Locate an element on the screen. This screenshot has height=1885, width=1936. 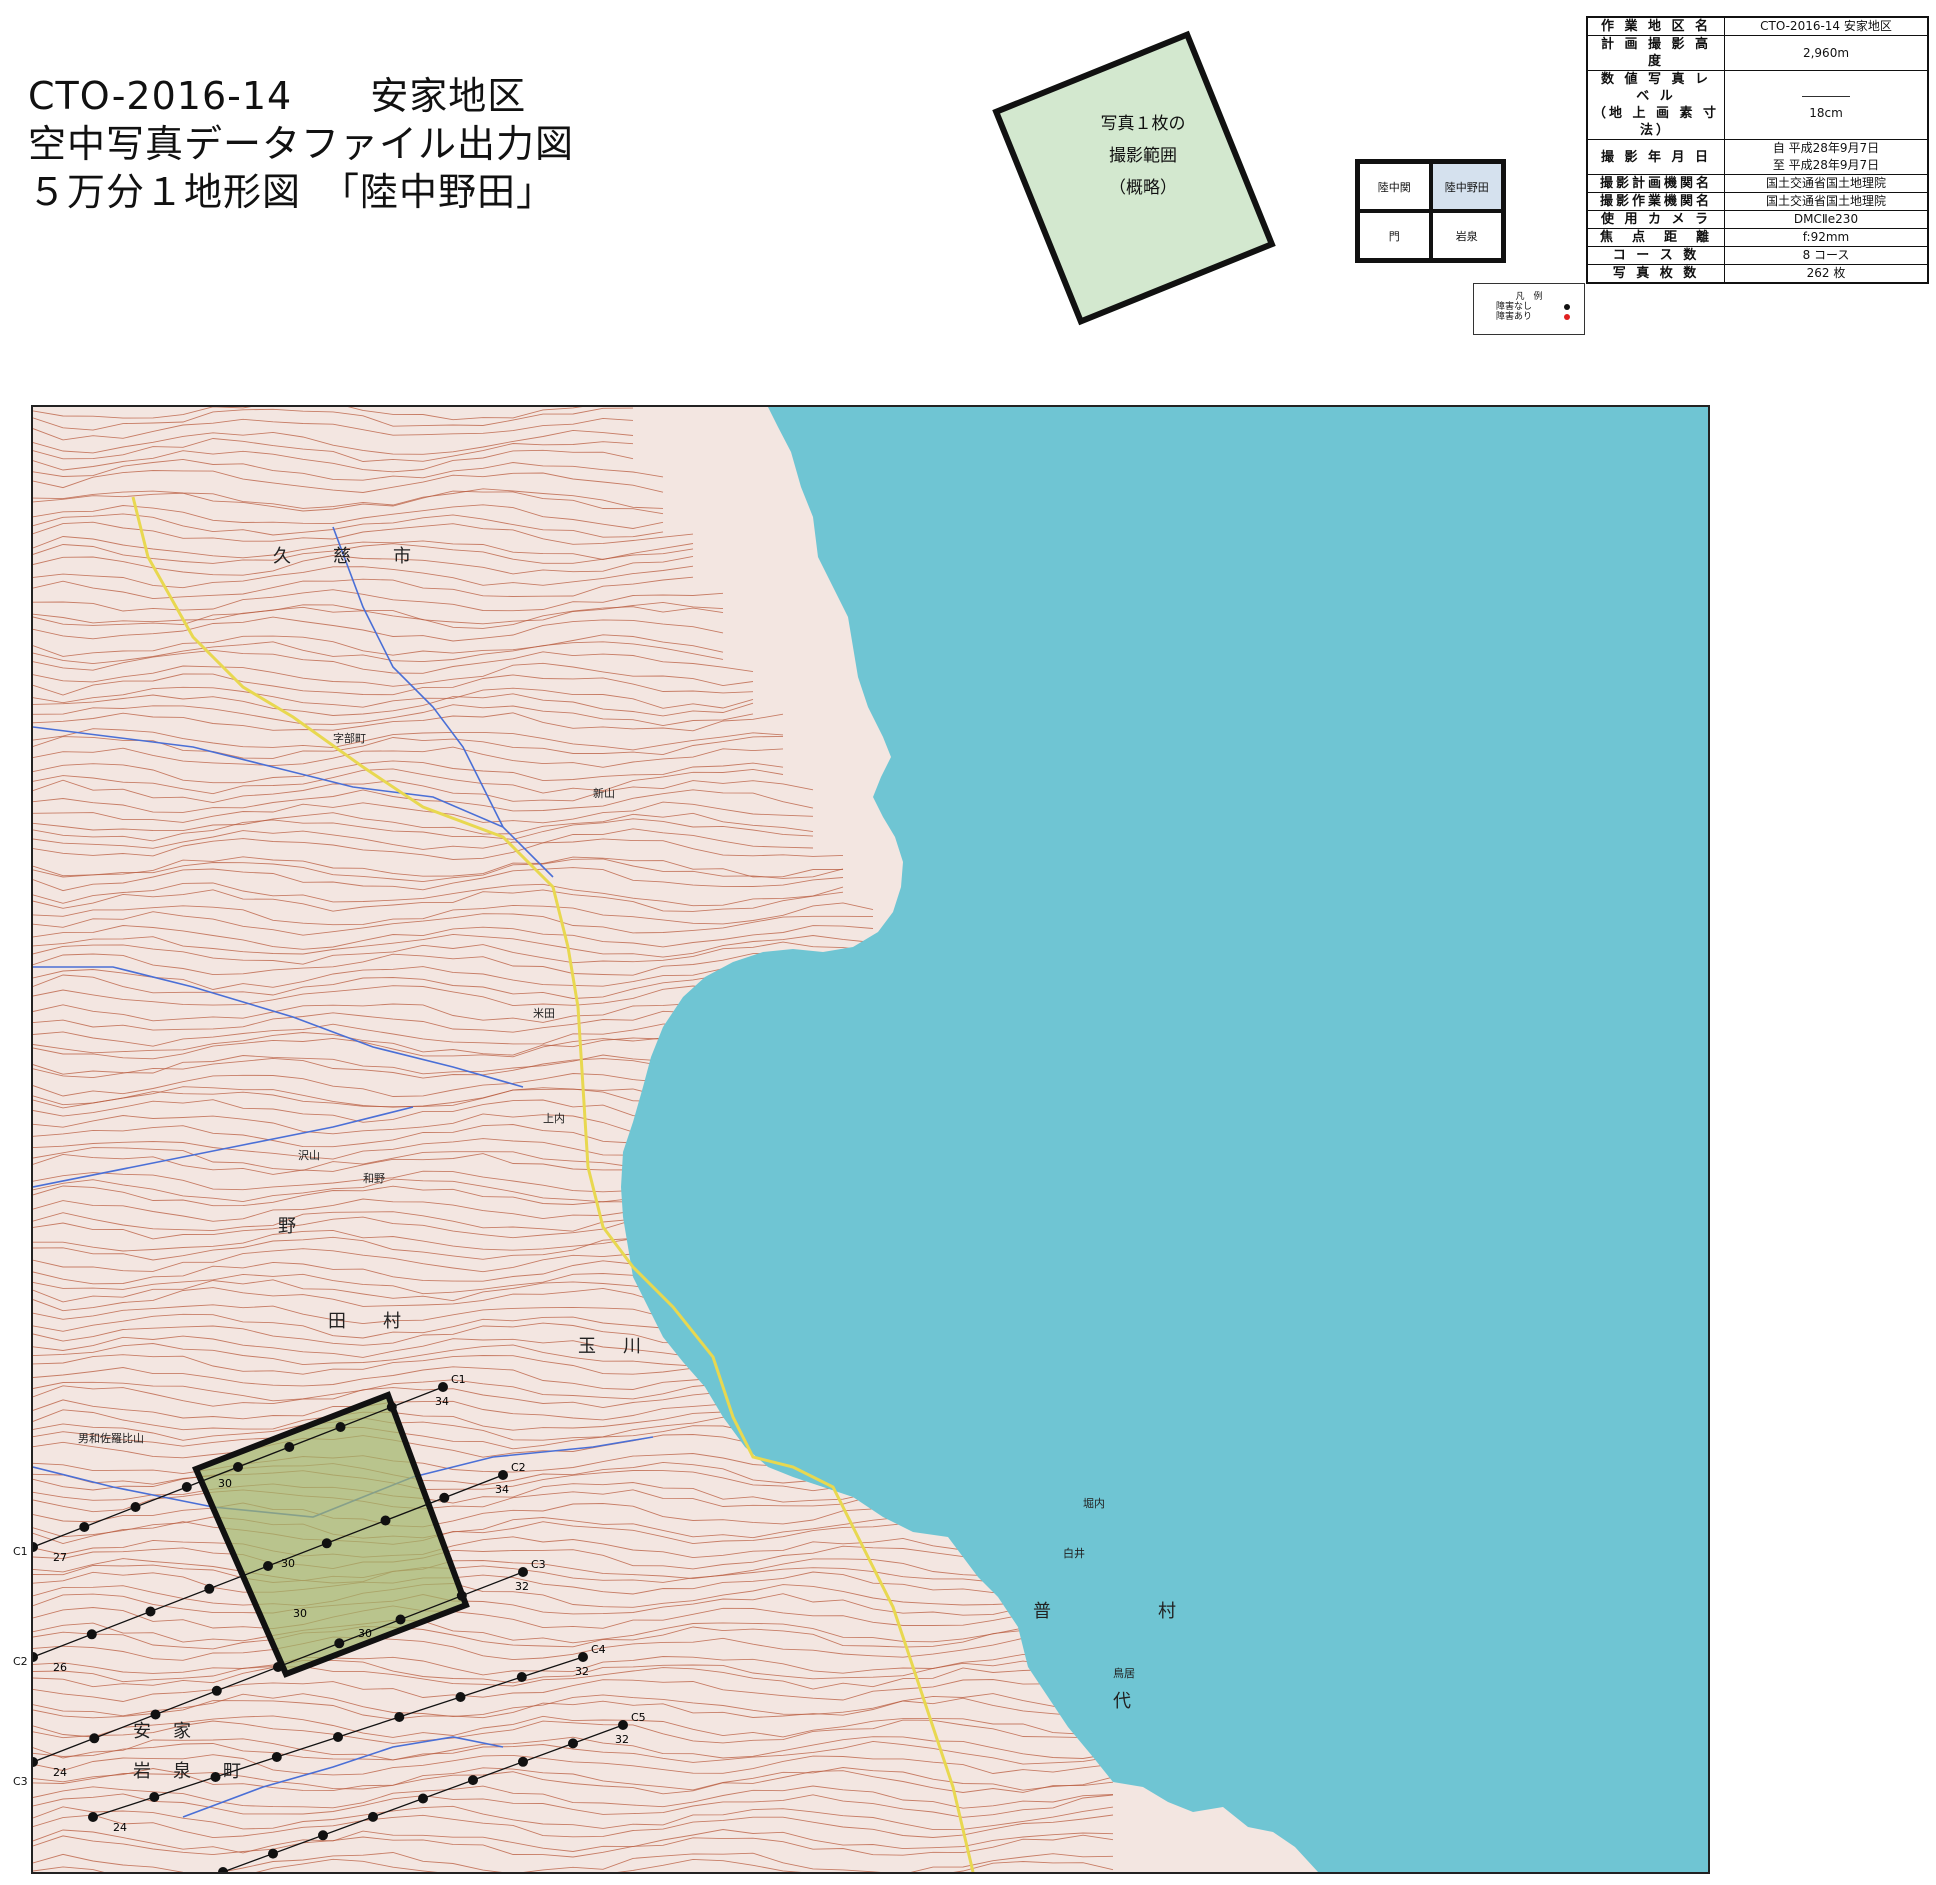
place-name-label: 岩 is located at coordinates (142, 1771).